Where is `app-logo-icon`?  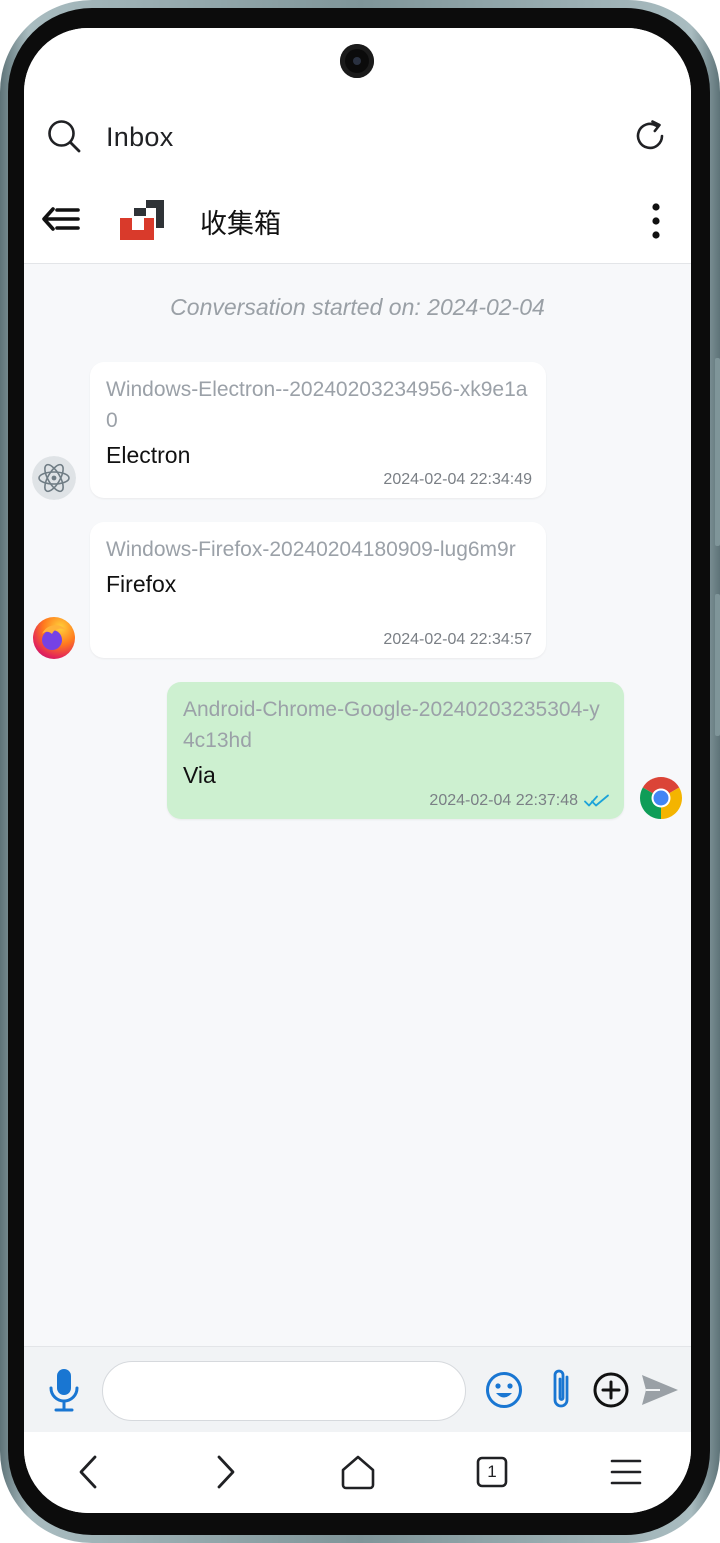
app-logo-icon is located at coordinates (142, 220).